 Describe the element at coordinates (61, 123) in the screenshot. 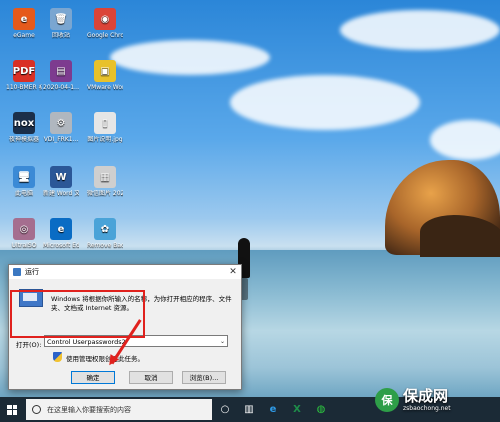

I see `desktop-app-icon: ⚙` at that location.